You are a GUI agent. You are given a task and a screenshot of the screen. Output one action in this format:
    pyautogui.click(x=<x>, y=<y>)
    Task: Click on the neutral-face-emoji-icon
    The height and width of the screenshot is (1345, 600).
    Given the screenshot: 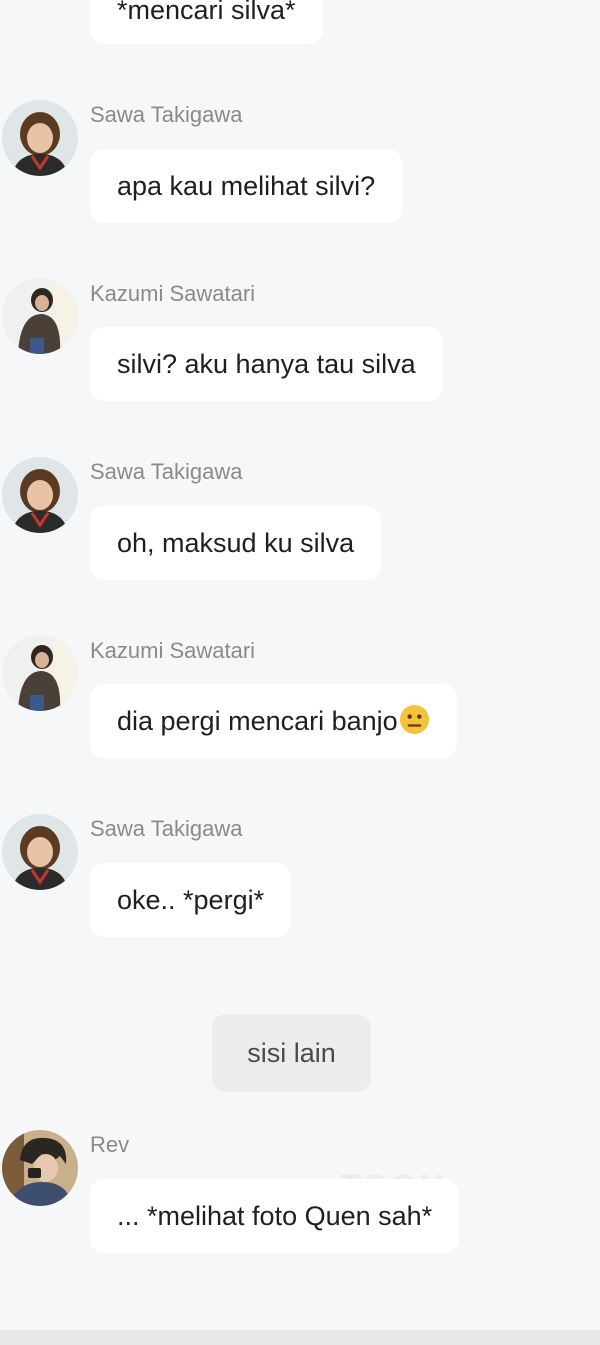 What is the action you would take?
    pyautogui.click(x=414, y=712)
    